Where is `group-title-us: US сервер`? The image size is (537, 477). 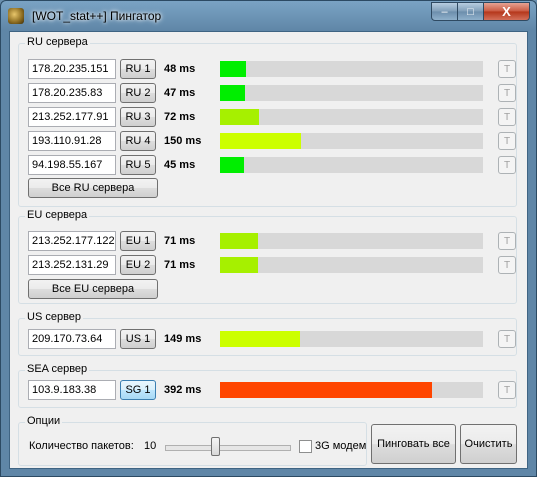
group-title-us: US сервер is located at coordinates (54, 317).